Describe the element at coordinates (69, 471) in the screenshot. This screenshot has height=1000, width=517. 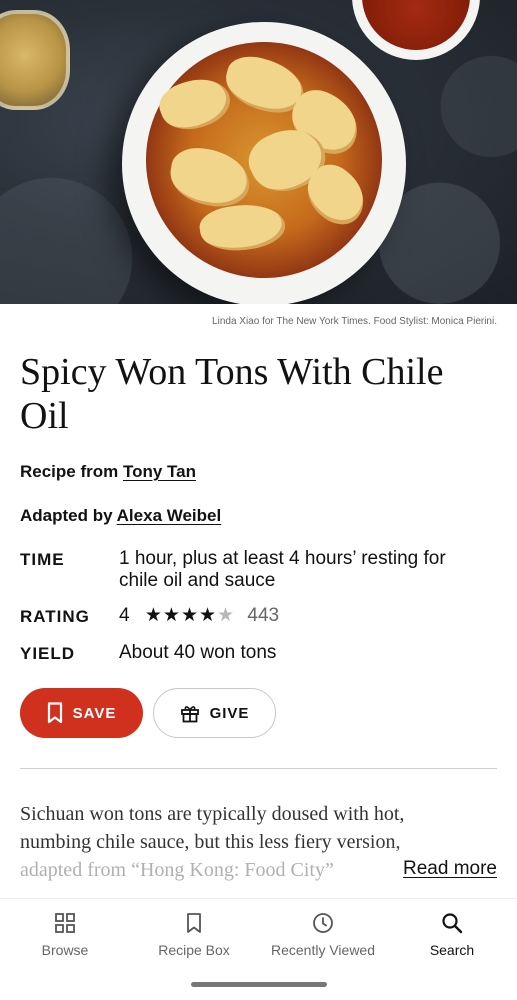
I see `recipe-from-label: Recipe from` at that location.